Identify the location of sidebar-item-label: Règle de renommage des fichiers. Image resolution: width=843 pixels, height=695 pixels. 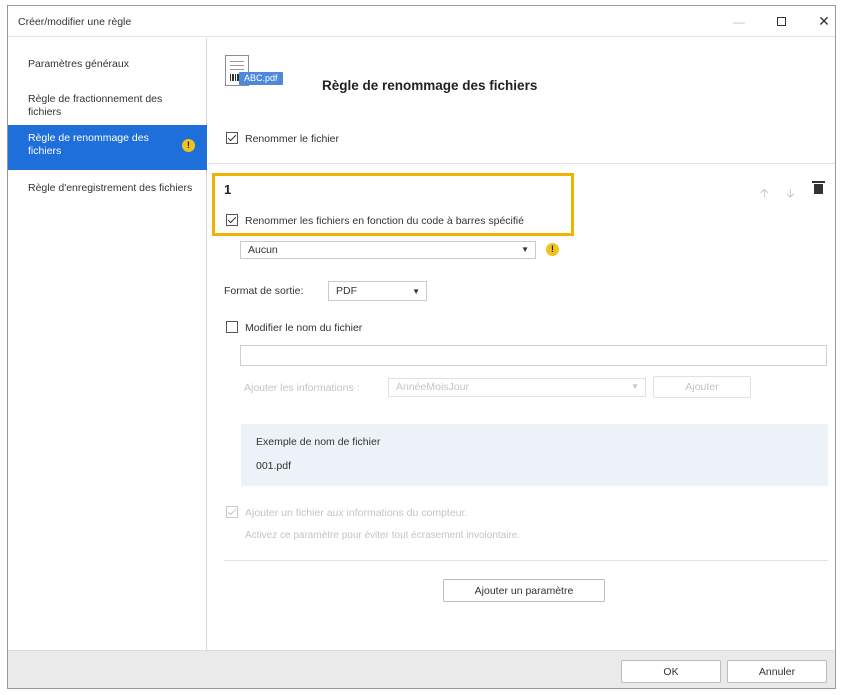
(88, 144).